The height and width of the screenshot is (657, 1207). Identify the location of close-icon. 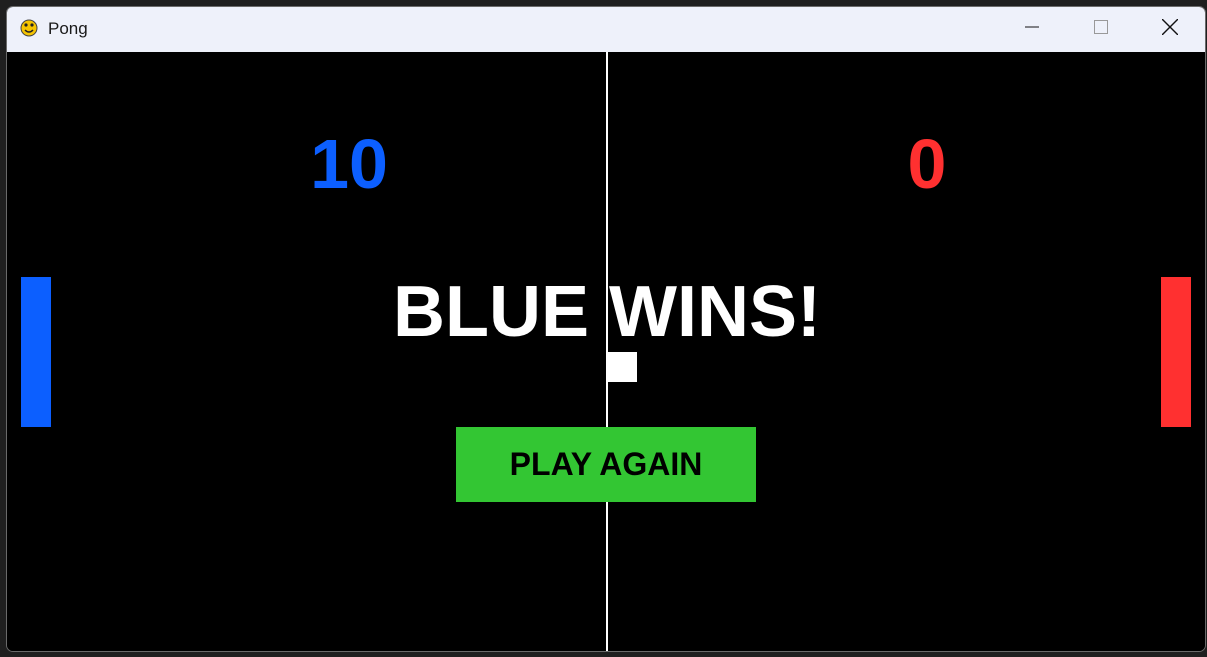
(1170, 29).